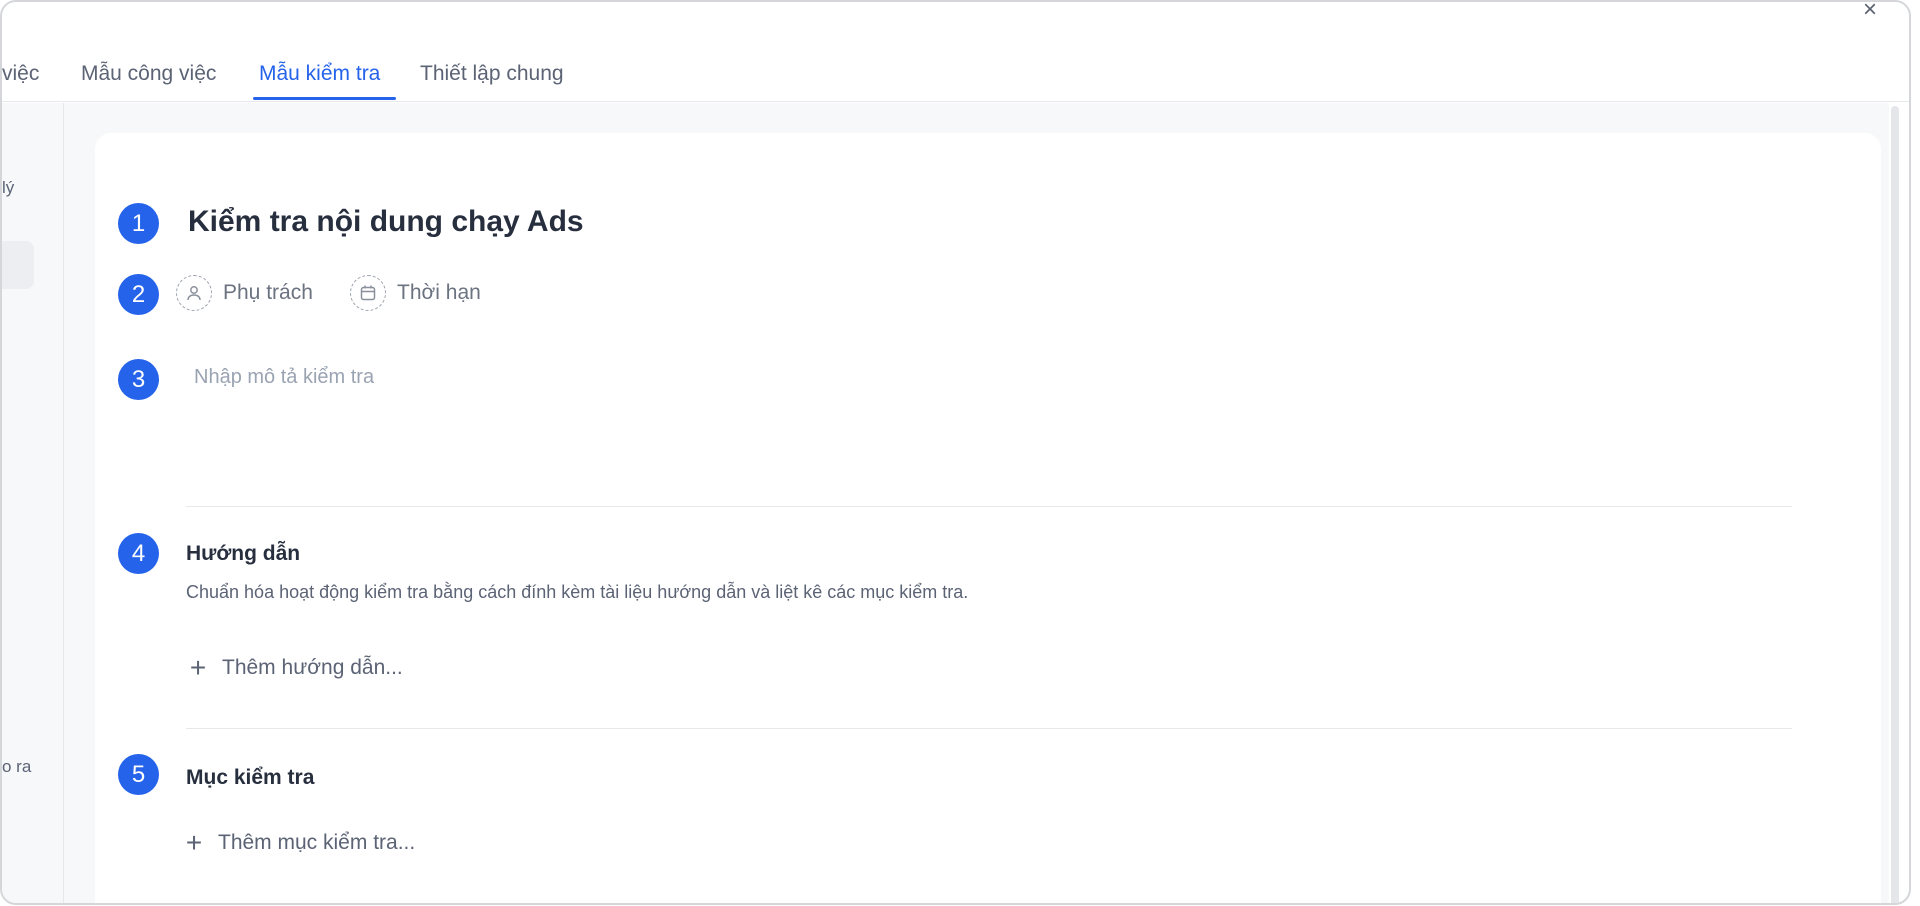 This screenshot has width=1920, height=906. Describe the element at coordinates (16, 767) in the screenshot. I see `sidebar-item-label: o ra` at that location.